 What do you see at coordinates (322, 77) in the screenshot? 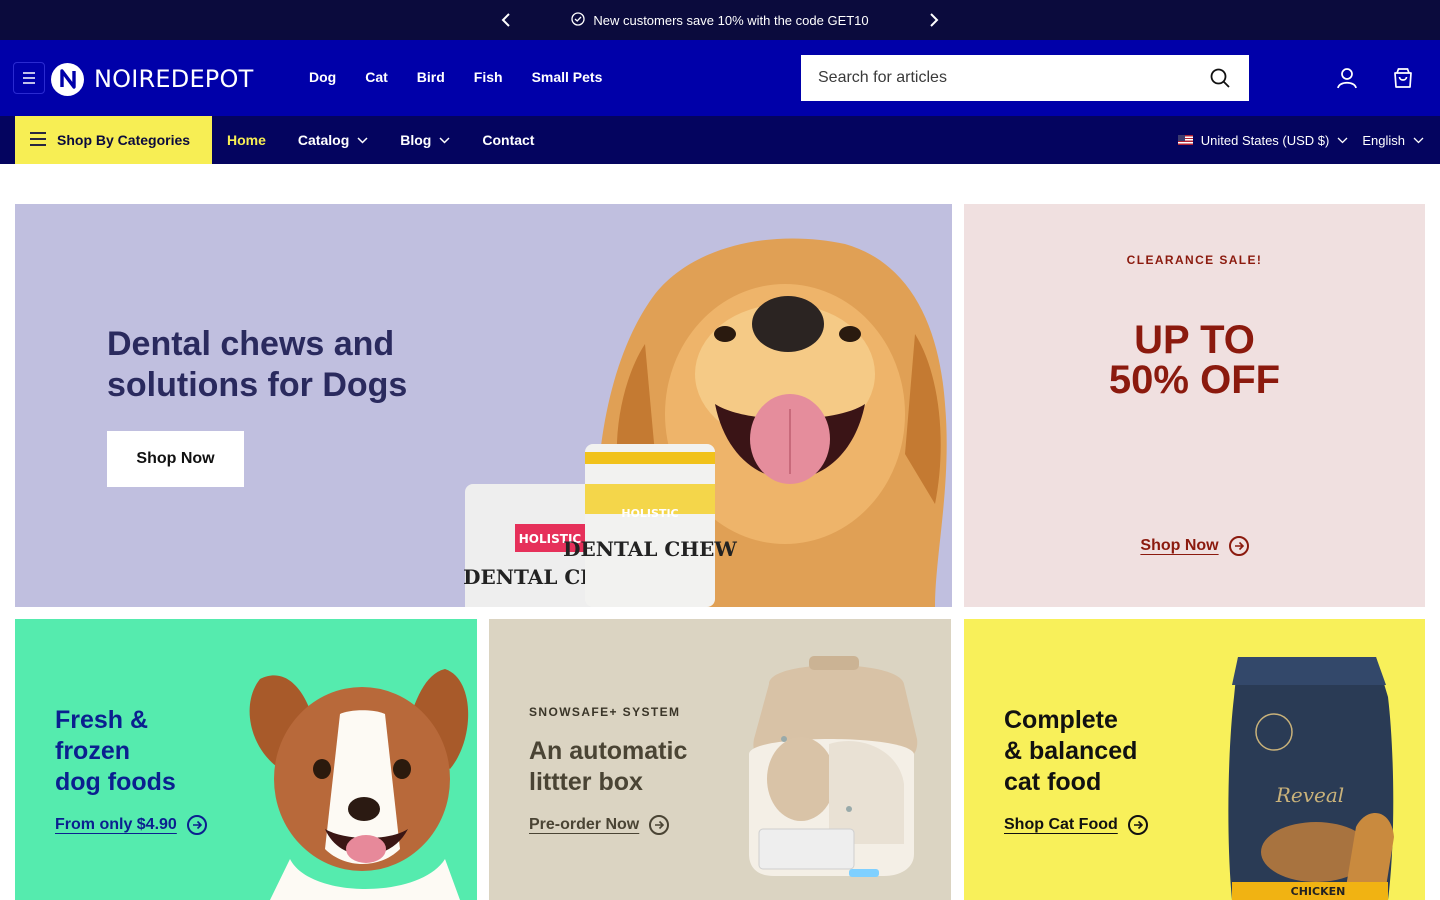
I see `nav-dog: Dog` at bounding box center [322, 77].